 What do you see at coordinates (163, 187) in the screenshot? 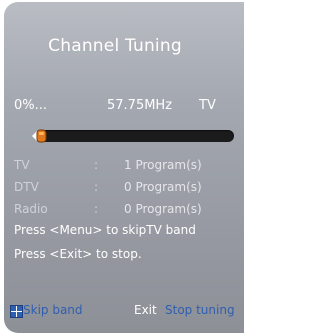
I see `dtv-program-count: 0 Program(s)` at bounding box center [163, 187].